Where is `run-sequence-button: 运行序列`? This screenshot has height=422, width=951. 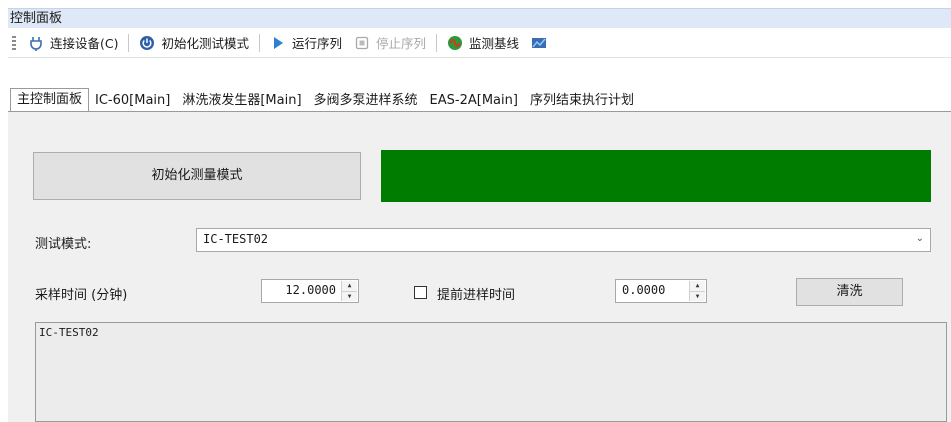 run-sequence-button: 运行序列 is located at coordinates (306, 43).